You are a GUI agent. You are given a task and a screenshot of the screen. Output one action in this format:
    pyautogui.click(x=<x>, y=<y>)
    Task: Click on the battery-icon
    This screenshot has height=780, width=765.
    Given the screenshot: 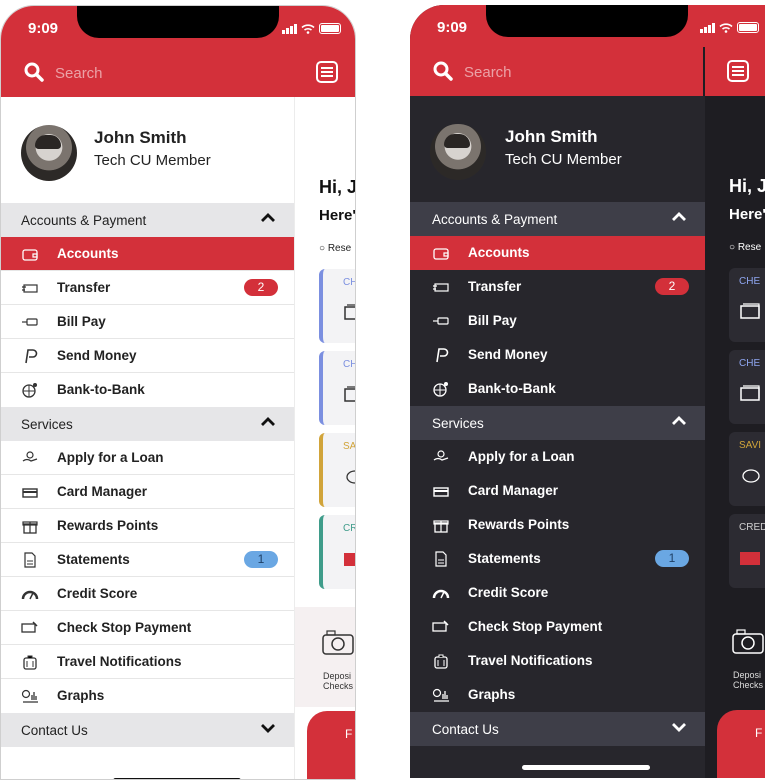 What is the action you would take?
    pyautogui.click(x=748, y=27)
    